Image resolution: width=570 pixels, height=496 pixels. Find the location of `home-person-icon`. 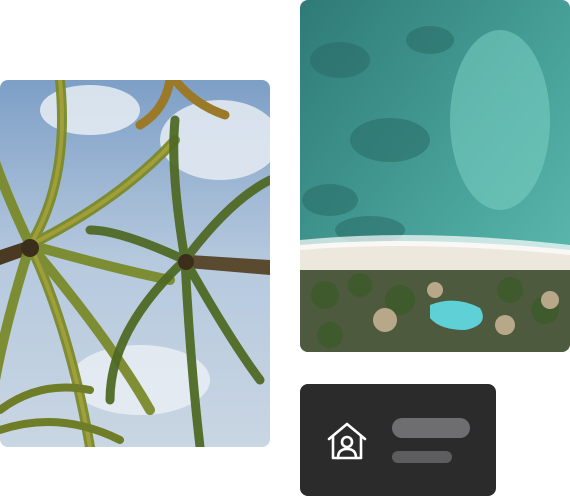

home-person-icon is located at coordinates (347, 441).